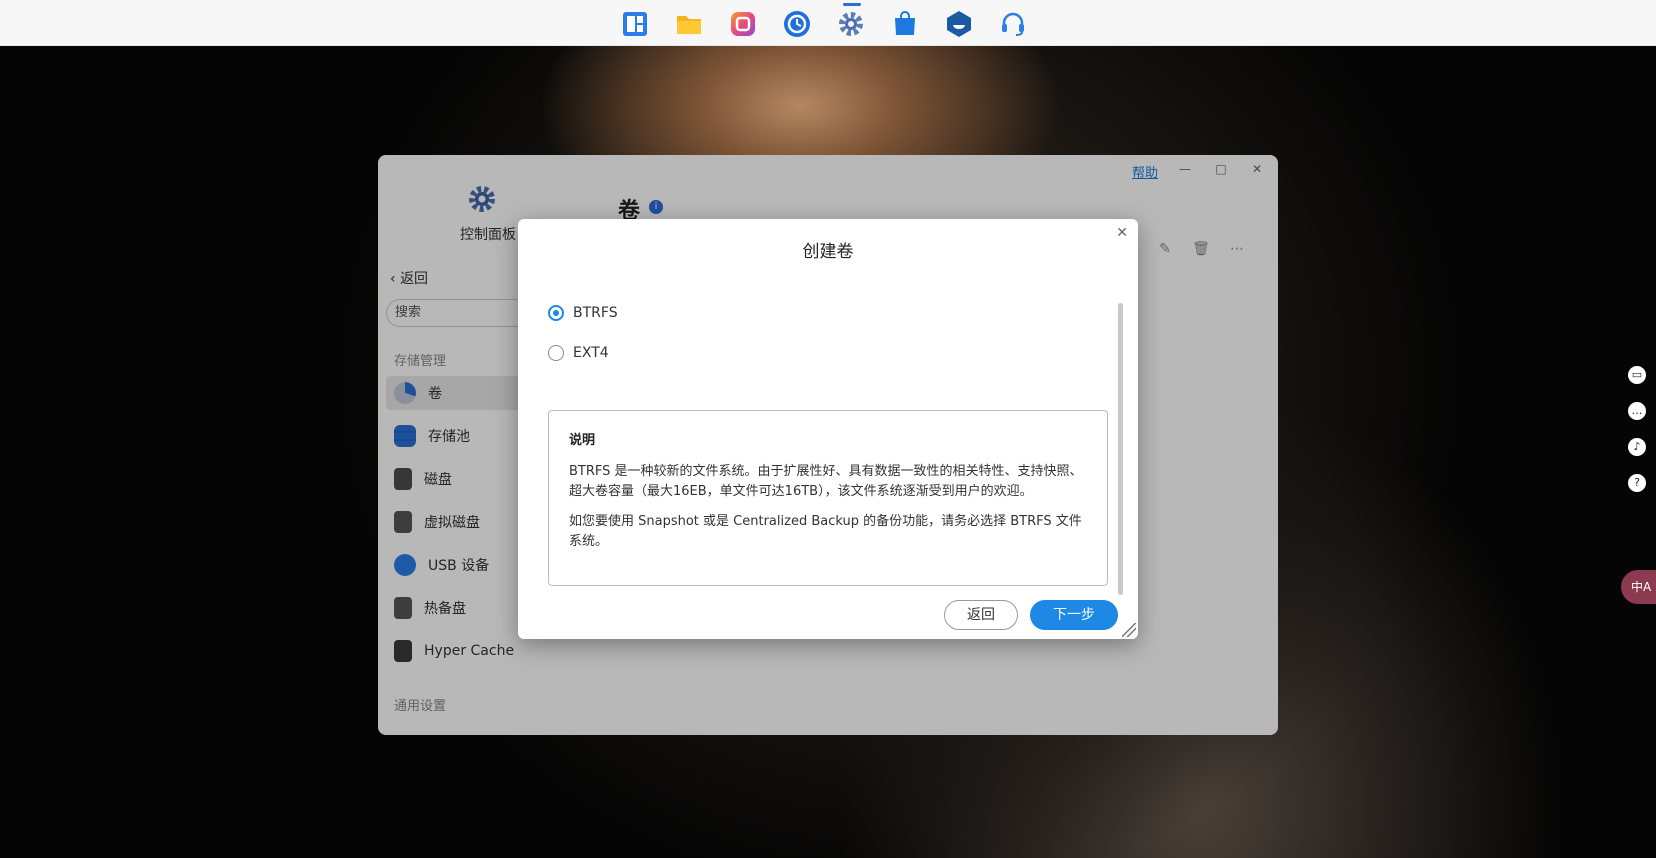 The height and width of the screenshot is (858, 1656). Describe the element at coordinates (743, 24) in the screenshot. I see `photos-icon` at that location.